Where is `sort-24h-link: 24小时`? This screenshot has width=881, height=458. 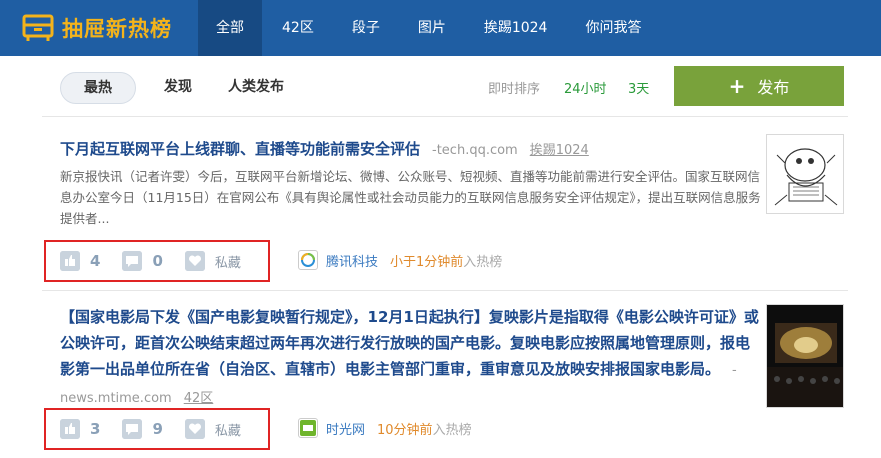 sort-24h-link: 24小时 is located at coordinates (585, 87).